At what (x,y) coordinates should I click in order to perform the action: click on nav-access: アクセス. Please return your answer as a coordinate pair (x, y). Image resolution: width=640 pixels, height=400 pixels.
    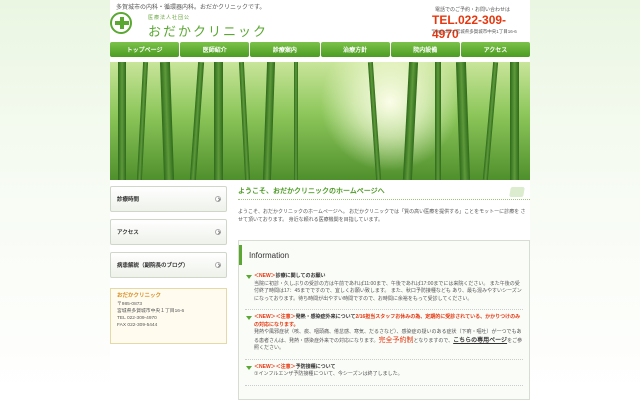
    Looking at the image, I should click on (495, 49).